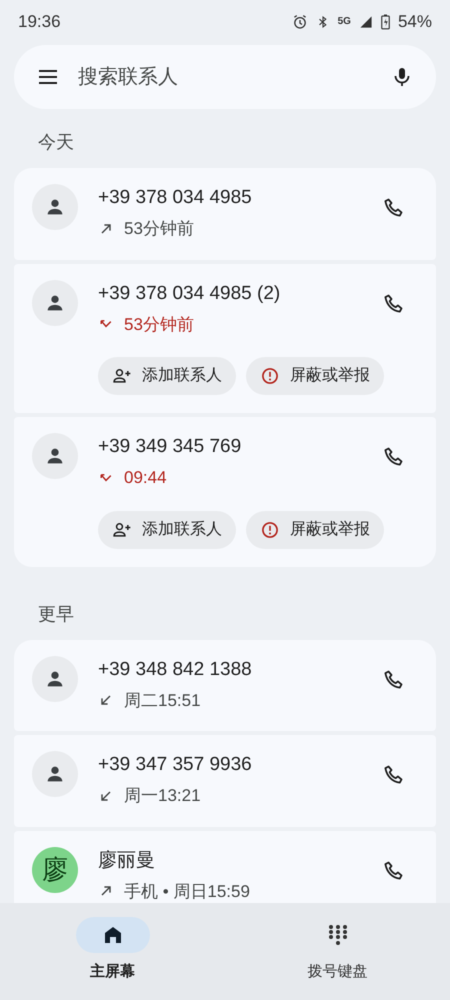  I want to click on call-time: 手机 • 周日15:59, so click(187, 891).